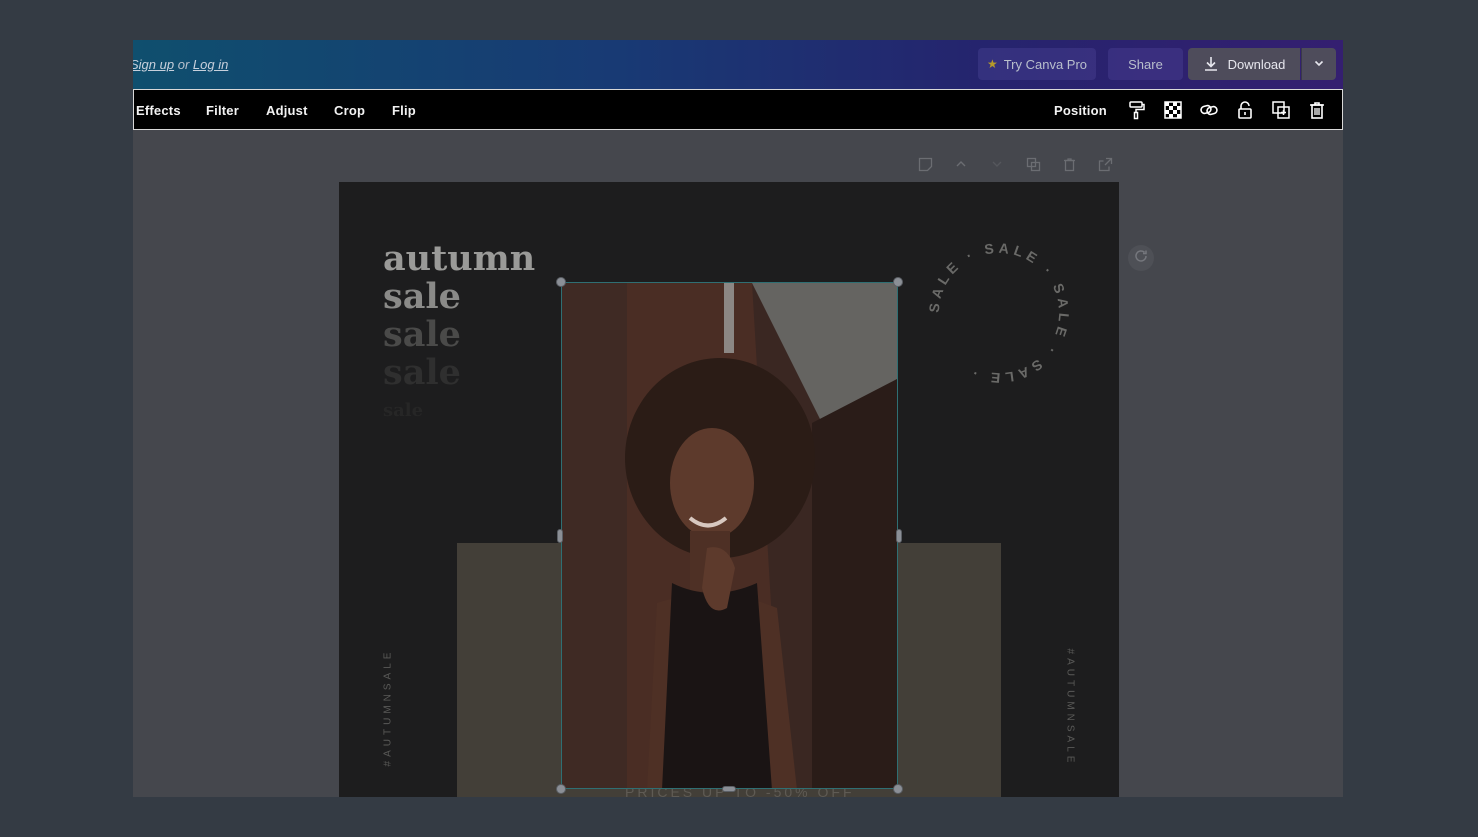 This screenshot has width=1478, height=837. Describe the element at coordinates (992, 64) in the screenshot. I see `star-icon: ★` at that location.